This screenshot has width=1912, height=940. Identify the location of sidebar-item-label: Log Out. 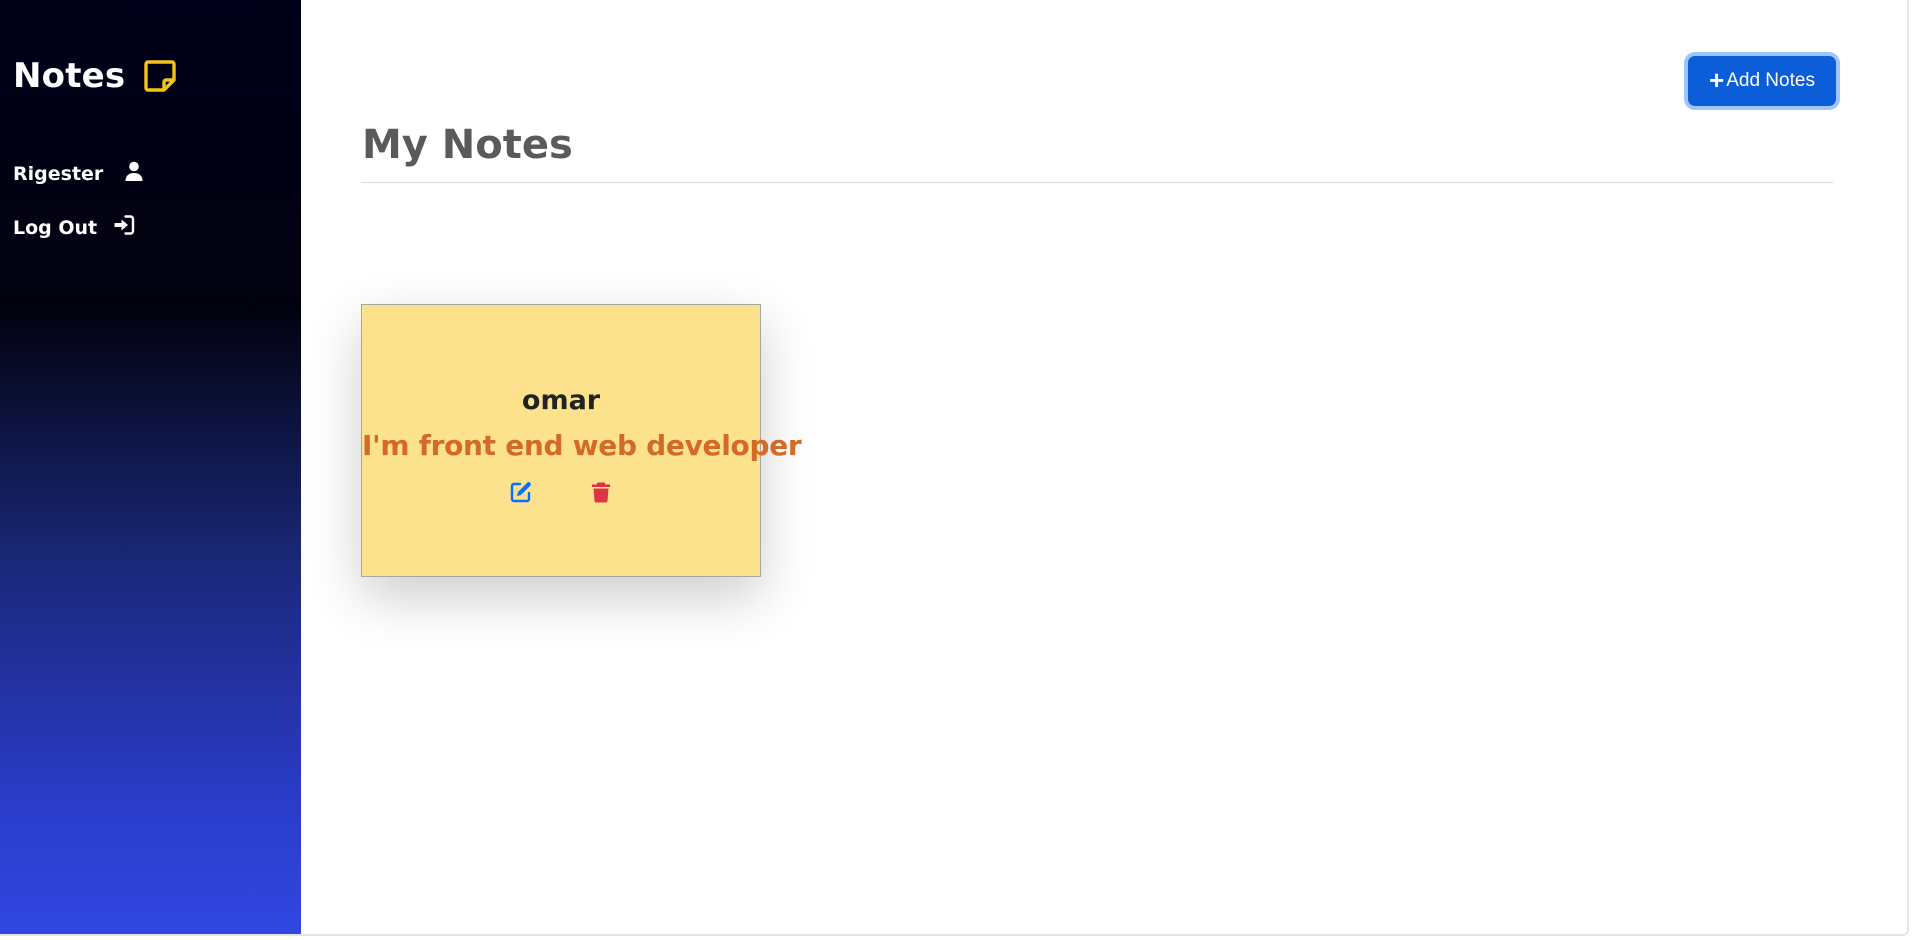
(55, 227).